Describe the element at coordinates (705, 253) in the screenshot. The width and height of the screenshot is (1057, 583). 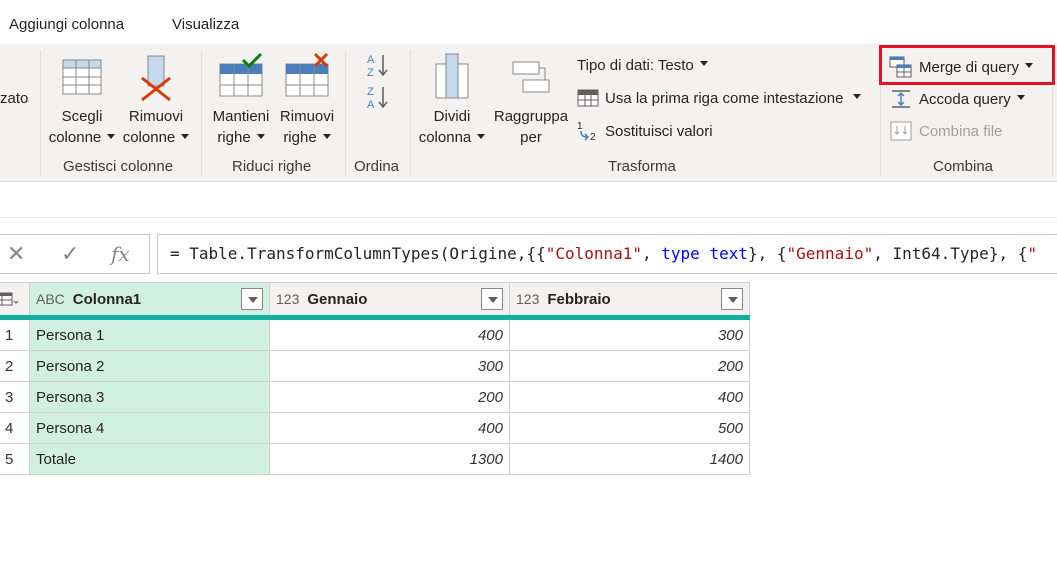
I see `formula-part` at that location.